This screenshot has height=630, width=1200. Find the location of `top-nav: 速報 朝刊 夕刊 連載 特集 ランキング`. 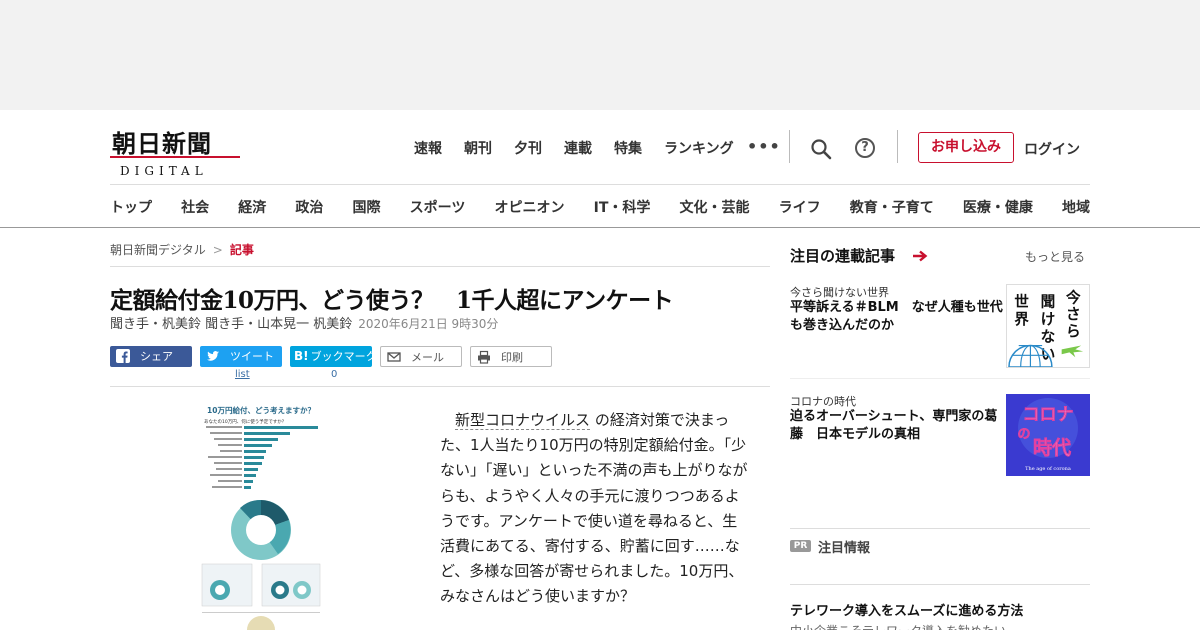

top-nav: 速報 朝刊 夕刊 連載 特集 ランキング is located at coordinates (585, 148).